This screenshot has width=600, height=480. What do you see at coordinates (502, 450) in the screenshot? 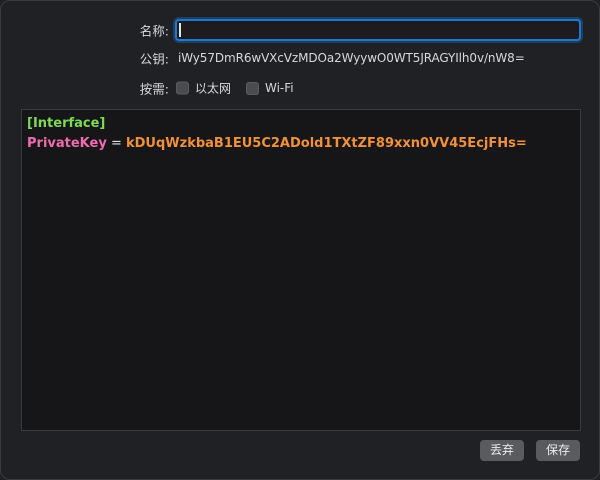
I see `discard-button: 丢弃` at bounding box center [502, 450].